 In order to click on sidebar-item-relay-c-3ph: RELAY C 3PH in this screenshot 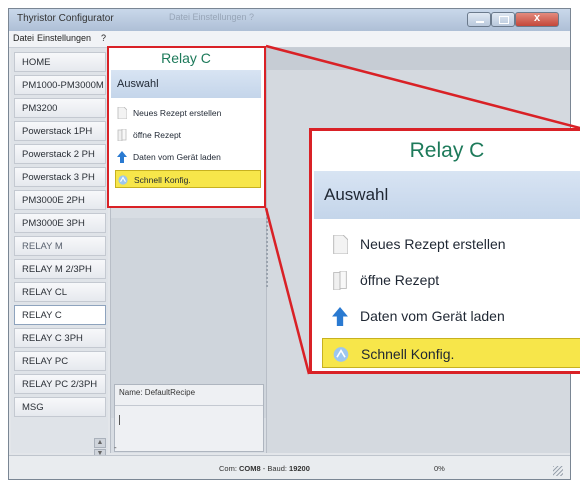, I will do `click(60, 338)`.